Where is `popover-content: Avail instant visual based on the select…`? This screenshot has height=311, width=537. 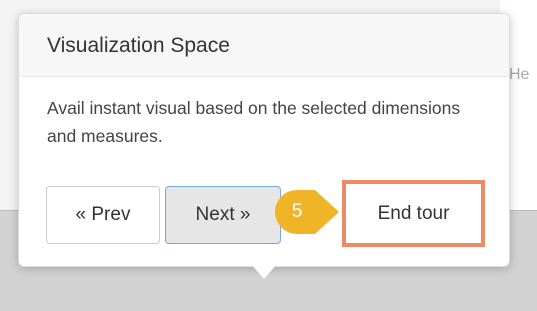
popover-content: Avail instant visual based on the select… is located at coordinates (254, 122).